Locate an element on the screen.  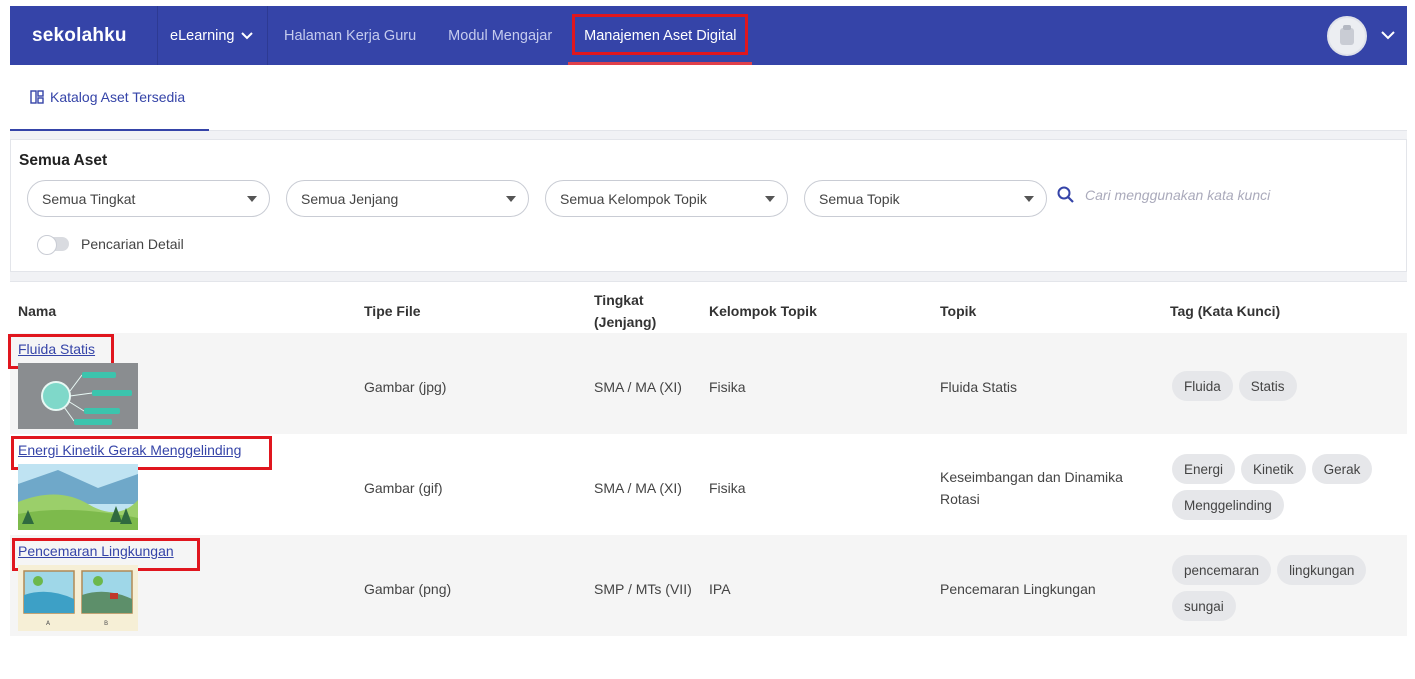
select-jenjang: Semua Jenjang is located at coordinates (407, 198).